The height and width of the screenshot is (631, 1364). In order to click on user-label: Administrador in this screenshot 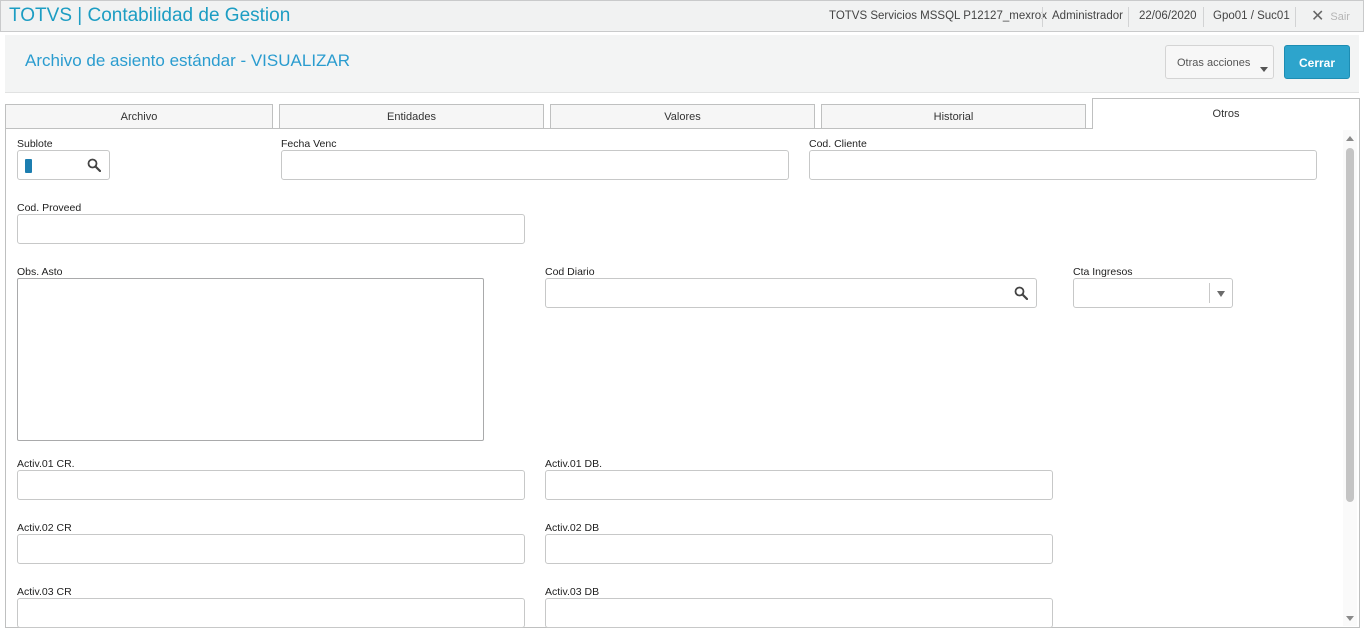, I will do `click(1087, 16)`.